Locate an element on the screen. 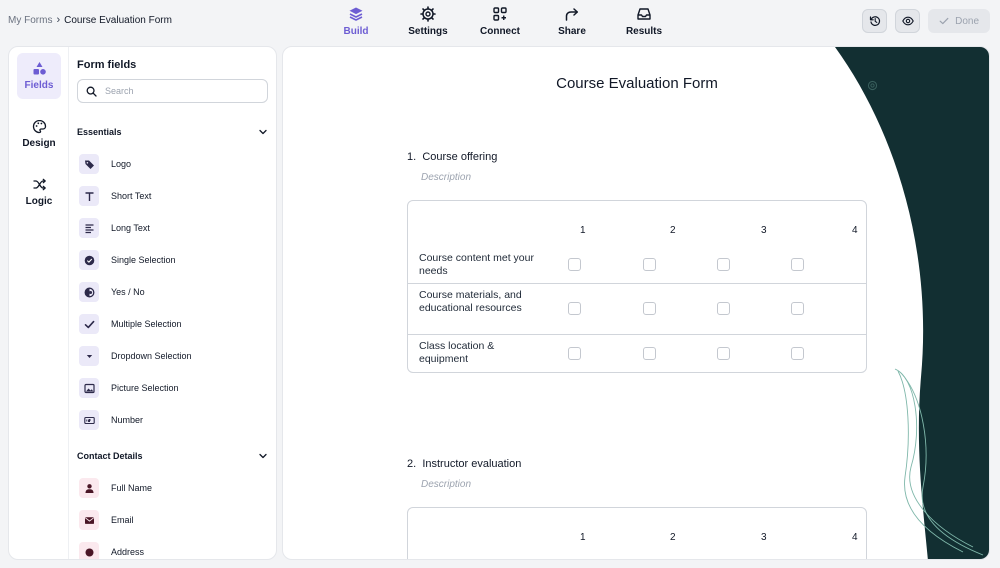  question-number: 2. is located at coordinates (412, 464).